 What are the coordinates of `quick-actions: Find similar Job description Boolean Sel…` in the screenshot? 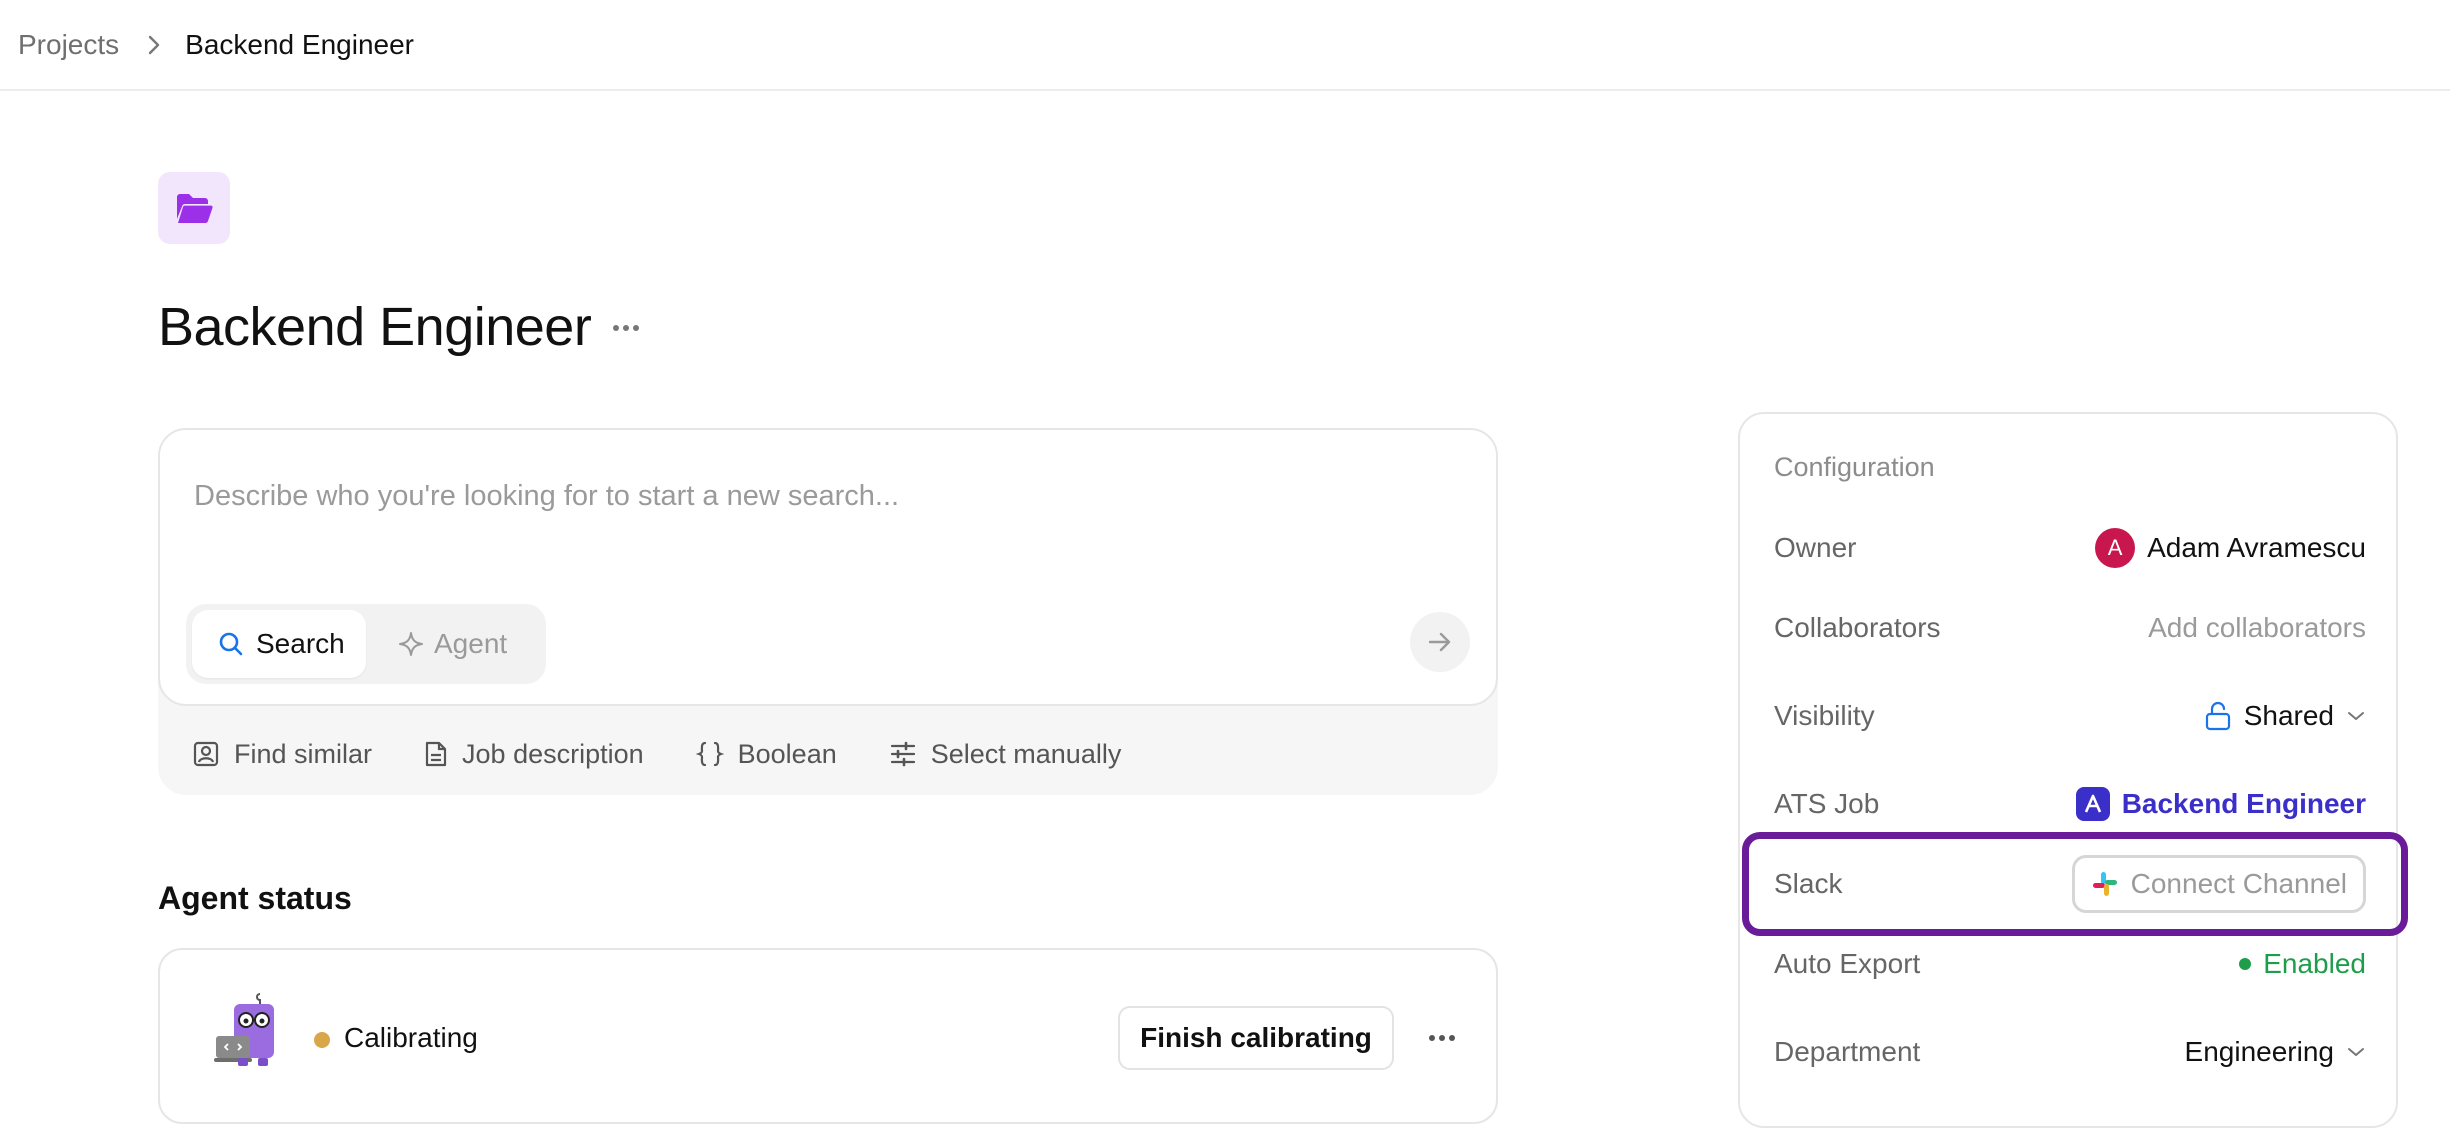 It's located at (682, 754).